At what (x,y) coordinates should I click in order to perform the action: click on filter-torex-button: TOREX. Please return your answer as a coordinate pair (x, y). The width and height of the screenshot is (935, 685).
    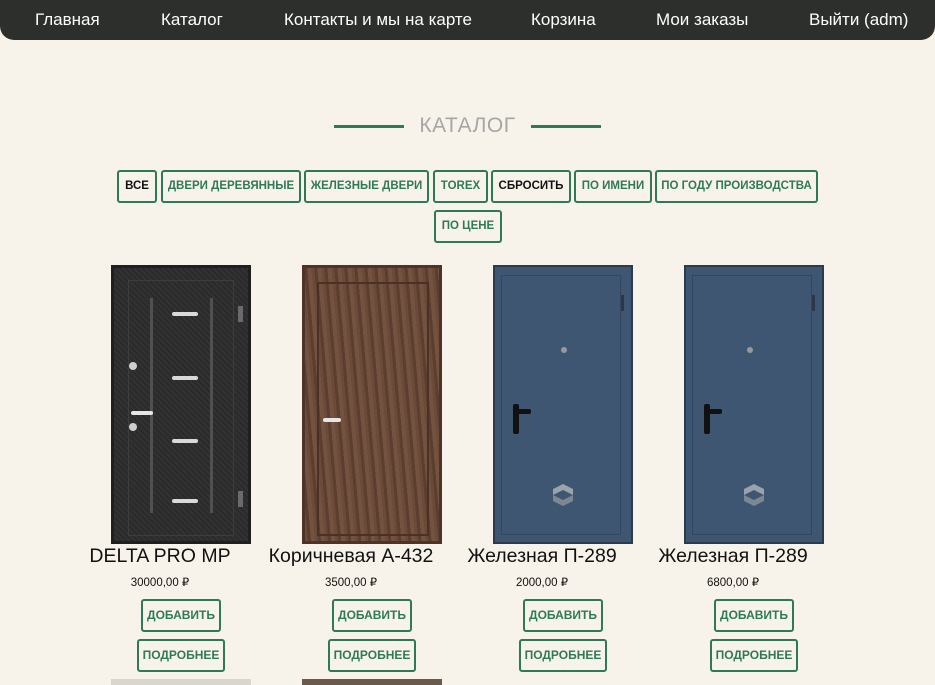
    Looking at the image, I should click on (460, 186).